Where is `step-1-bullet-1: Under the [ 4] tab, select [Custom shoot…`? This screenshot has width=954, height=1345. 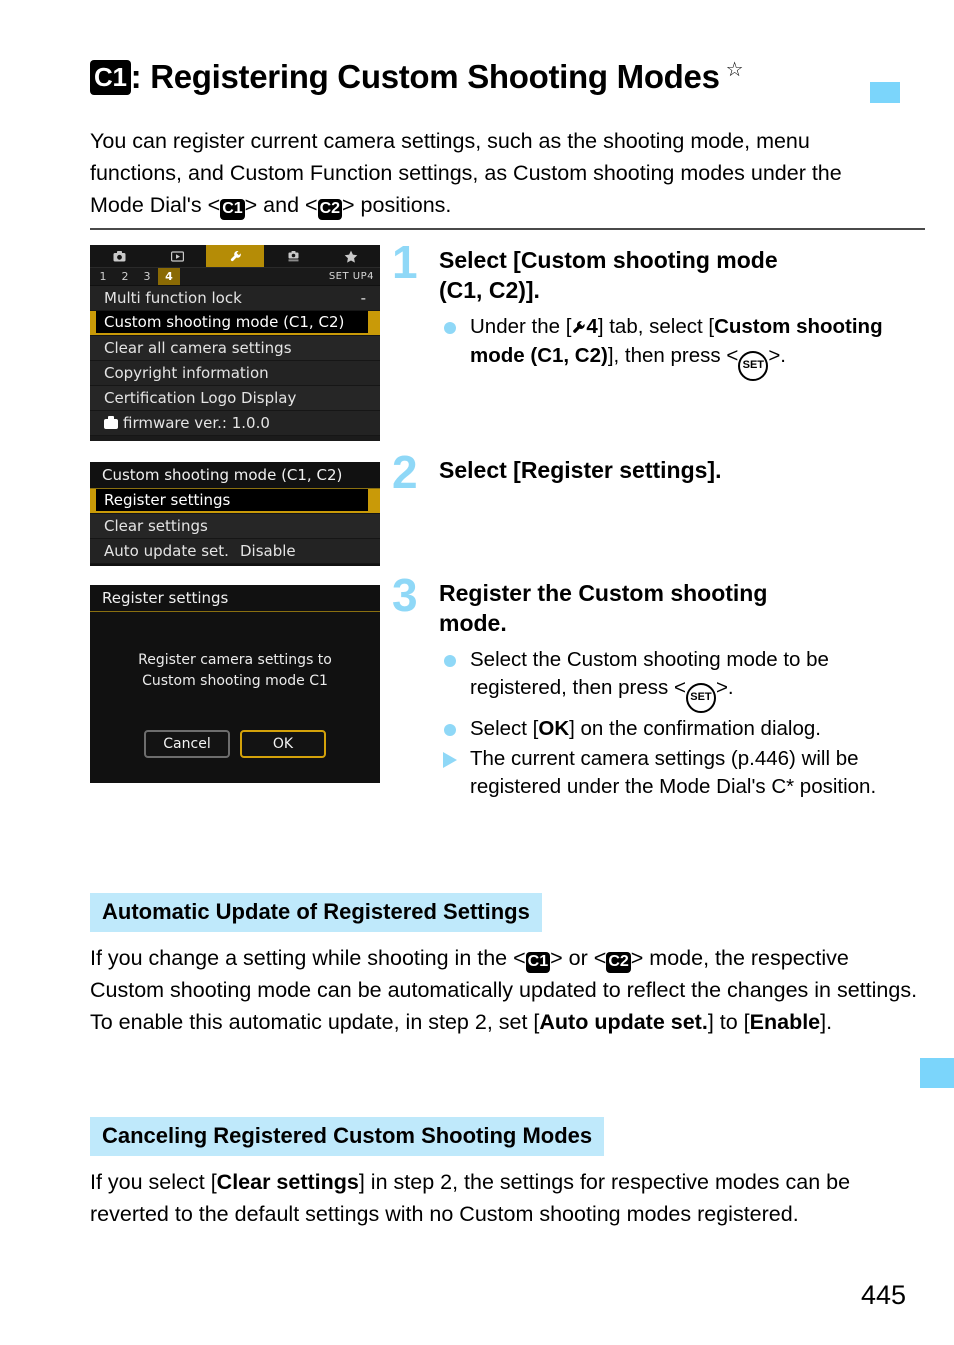
step-1-bullet-1: Under the [ 4] tab, select [Custom shoot… is located at coordinates (683, 347).